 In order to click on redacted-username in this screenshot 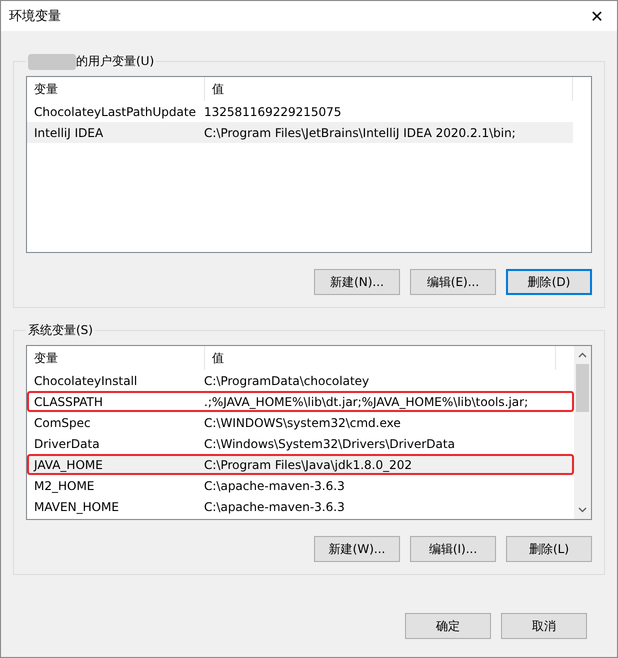, I will do `click(52, 62)`.